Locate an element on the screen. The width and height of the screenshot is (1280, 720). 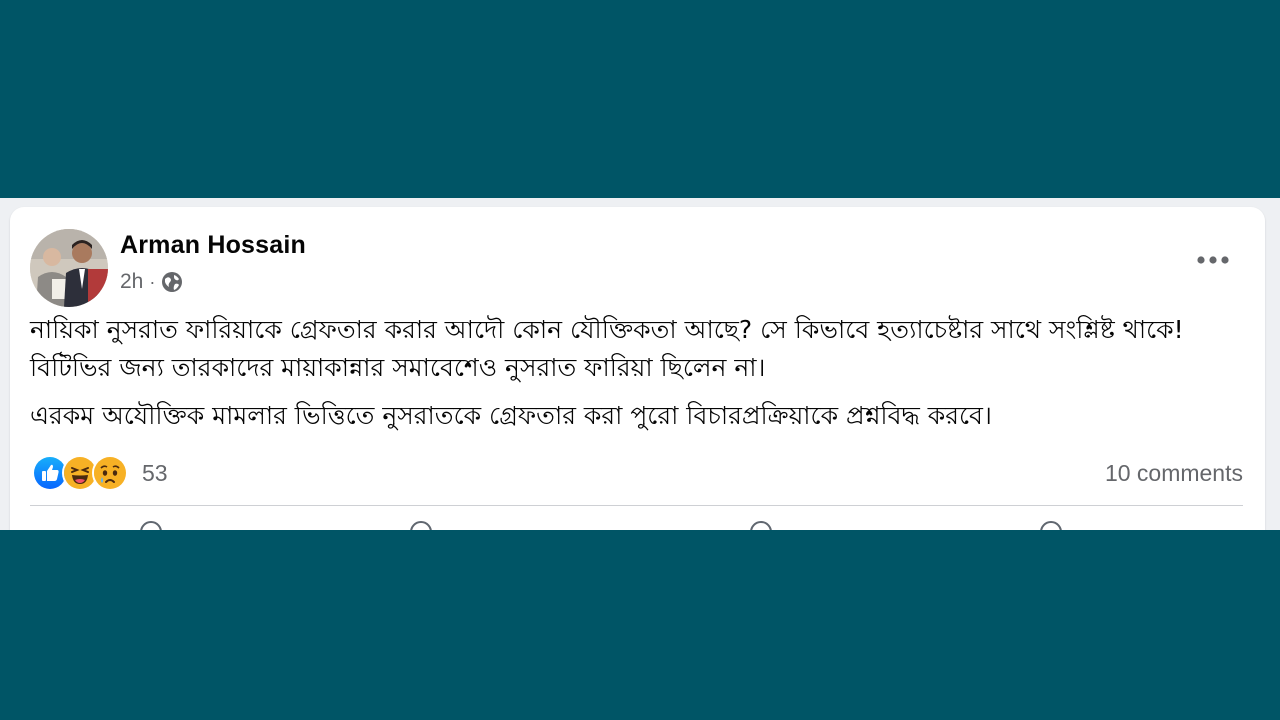
send-action-icon is located at coordinates (761, 525).